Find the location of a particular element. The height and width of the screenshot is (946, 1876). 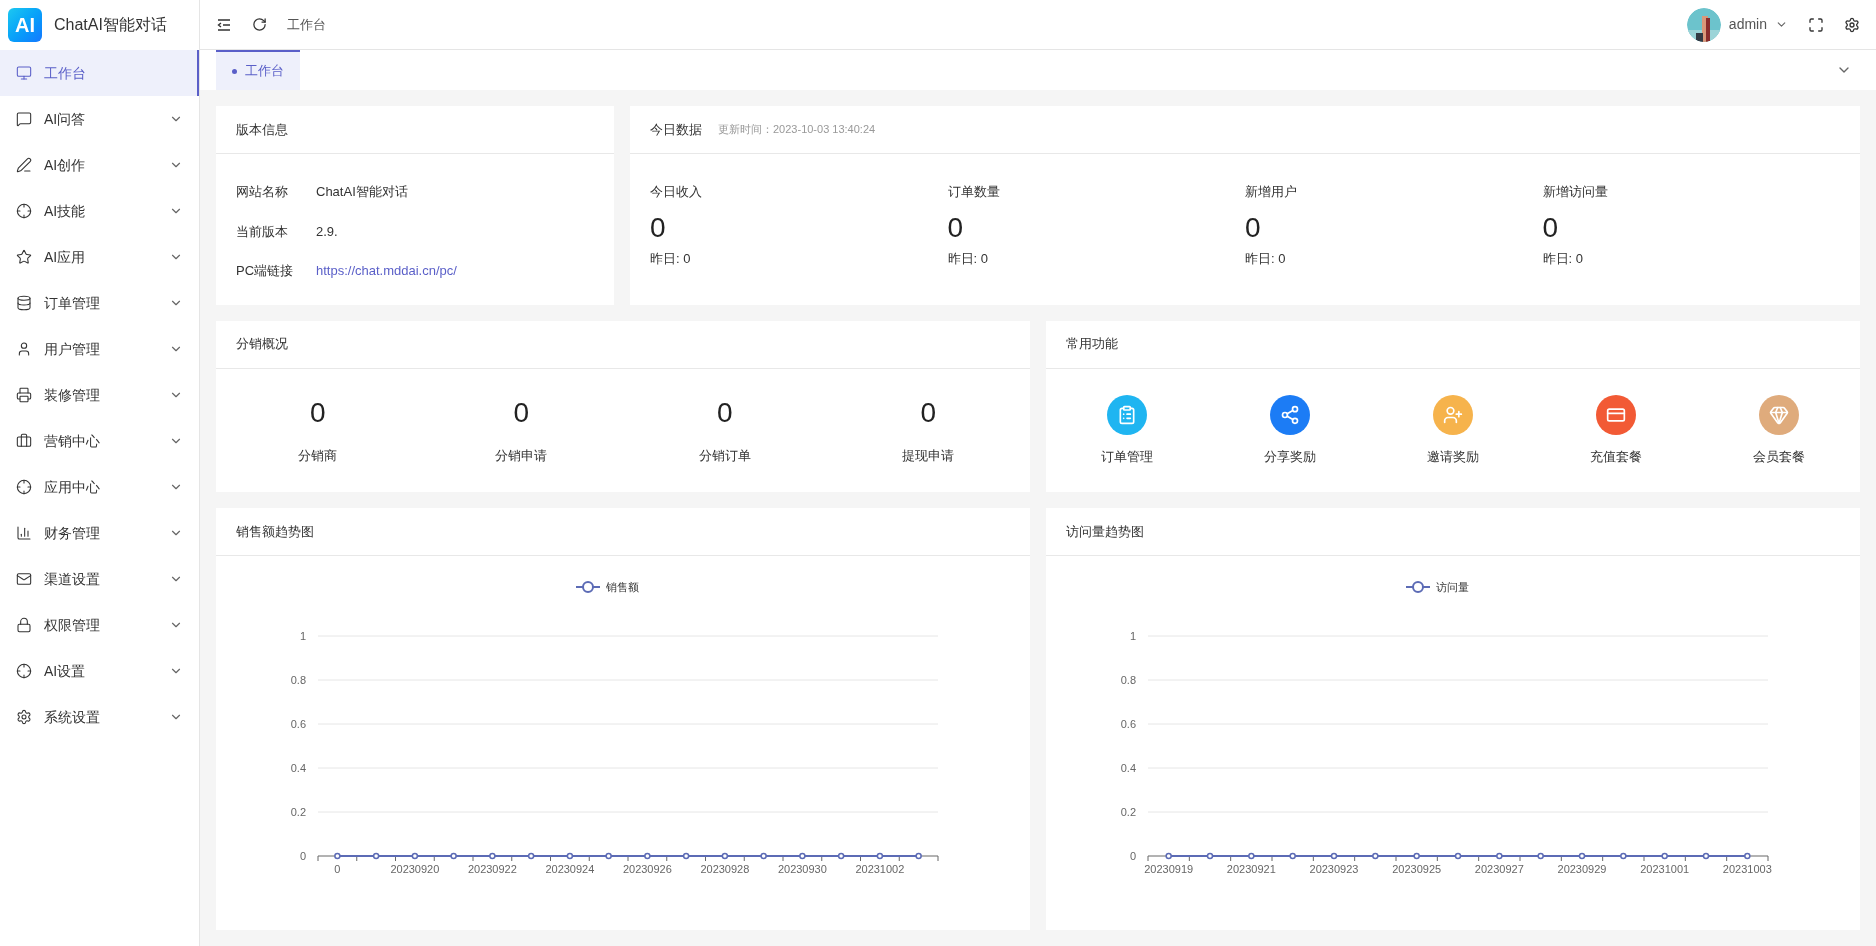

stat-label: 新增访问量 is located at coordinates (1575, 192).